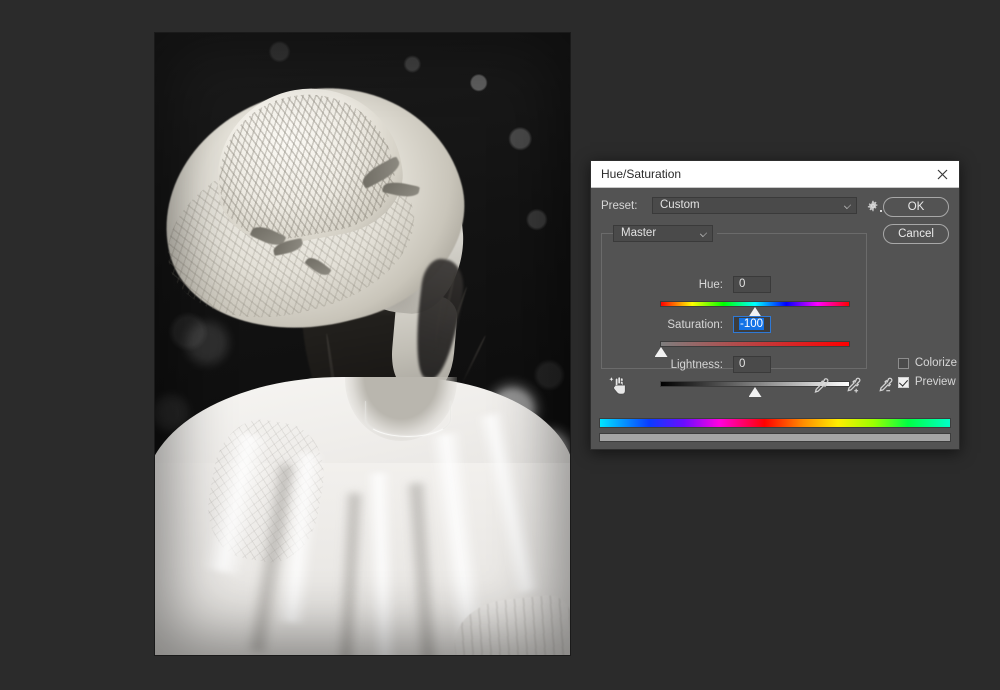 The height and width of the screenshot is (690, 1000). Describe the element at coordinates (695, 324) in the screenshot. I see `saturation-label: Saturation:` at that location.